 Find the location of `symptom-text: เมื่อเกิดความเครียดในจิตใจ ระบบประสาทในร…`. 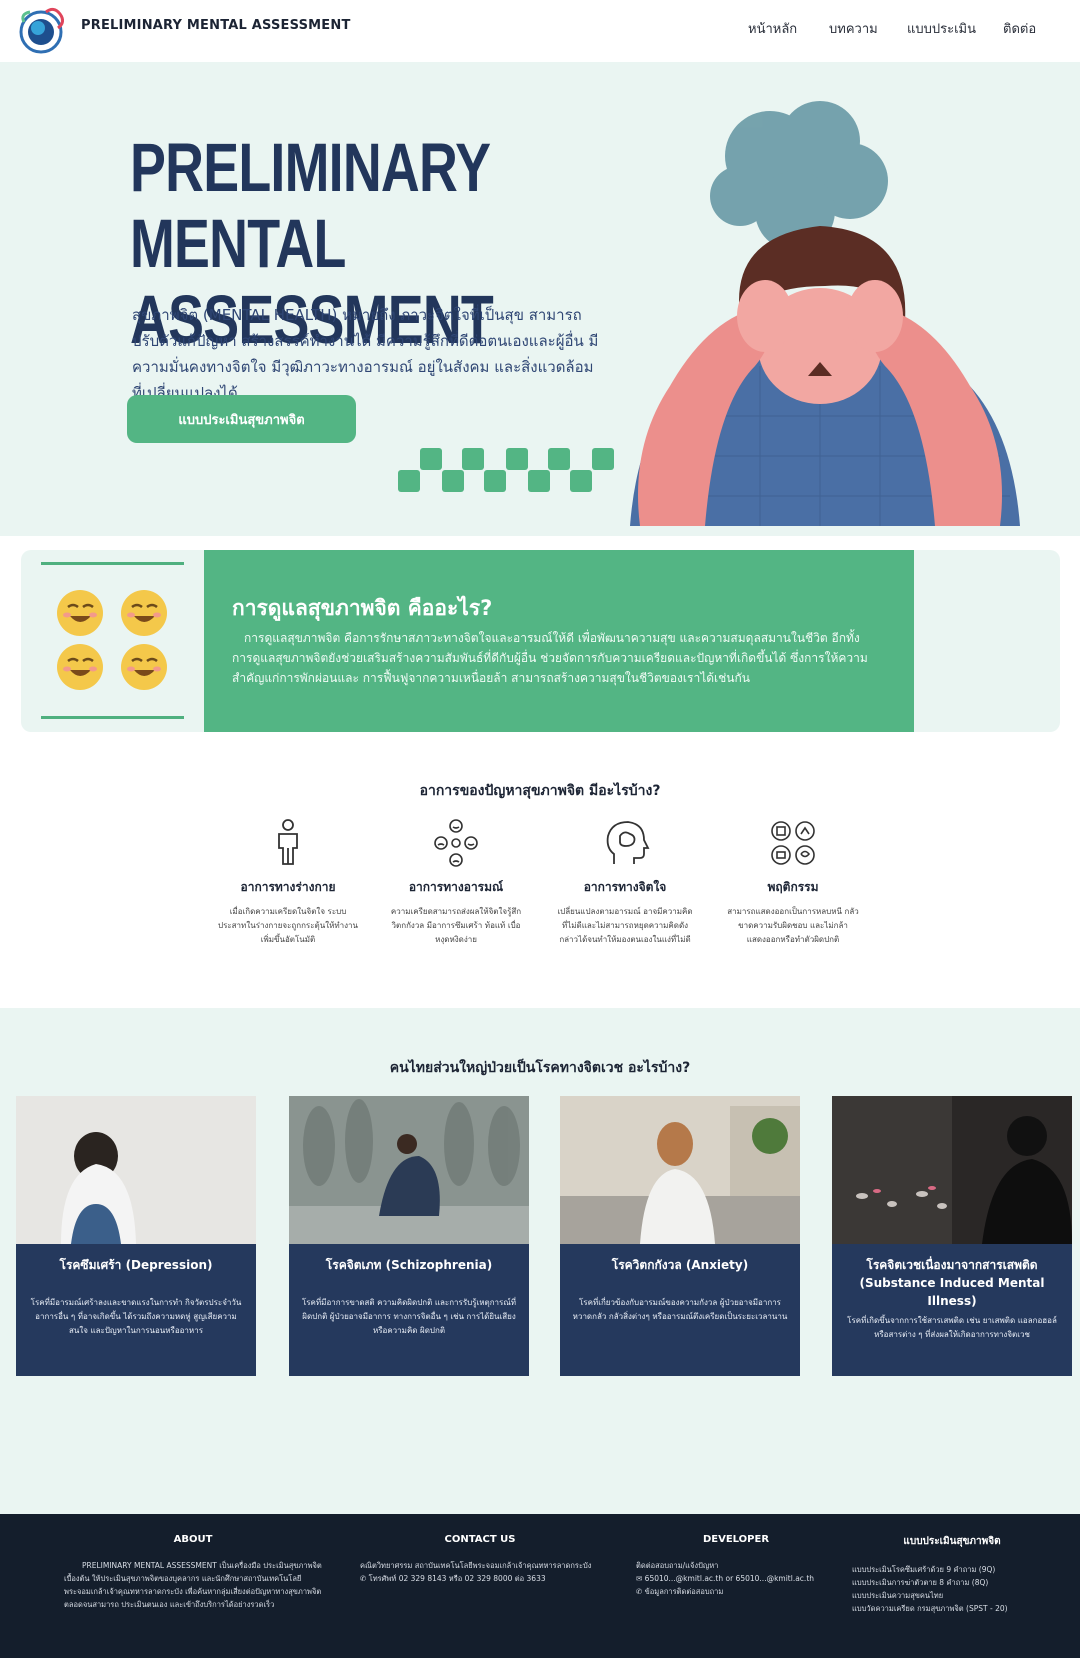

symptom-text: เมื่อเกิดความเครียดในจิตใจ ระบบประสาทในร… is located at coordinates (288, 925).